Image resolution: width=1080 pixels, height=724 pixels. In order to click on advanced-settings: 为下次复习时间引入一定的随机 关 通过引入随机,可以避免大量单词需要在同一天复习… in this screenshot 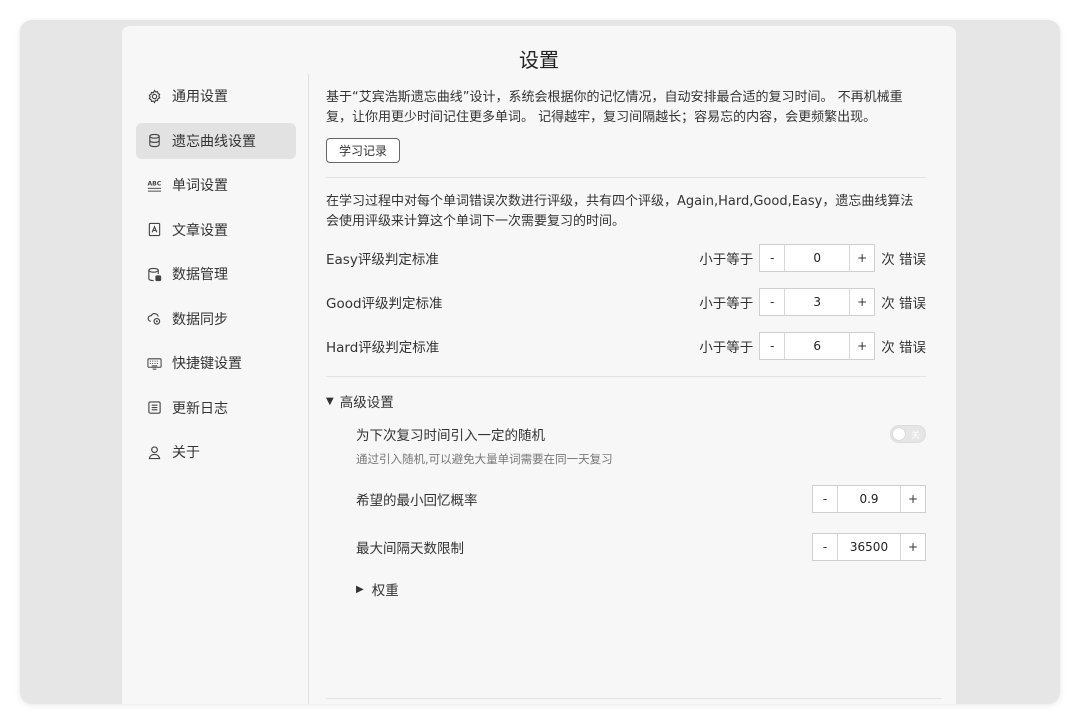, I will do `click(626, 511)`.